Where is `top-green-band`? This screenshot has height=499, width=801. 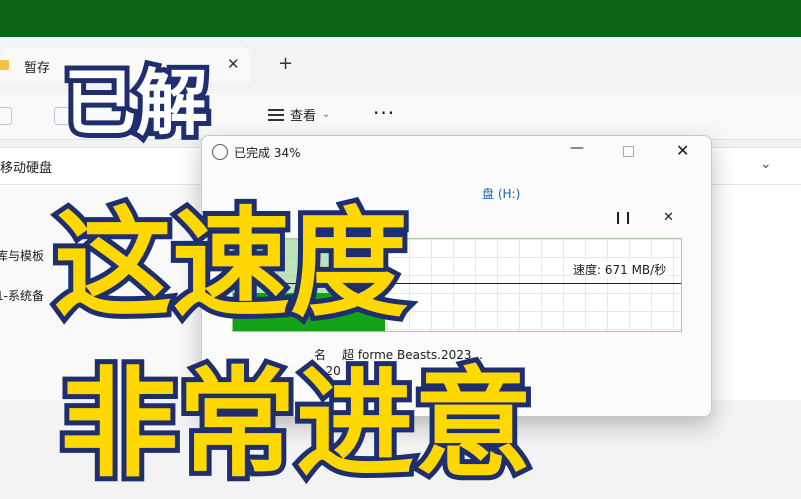
top-green-band is located at coordinates (400, 18).